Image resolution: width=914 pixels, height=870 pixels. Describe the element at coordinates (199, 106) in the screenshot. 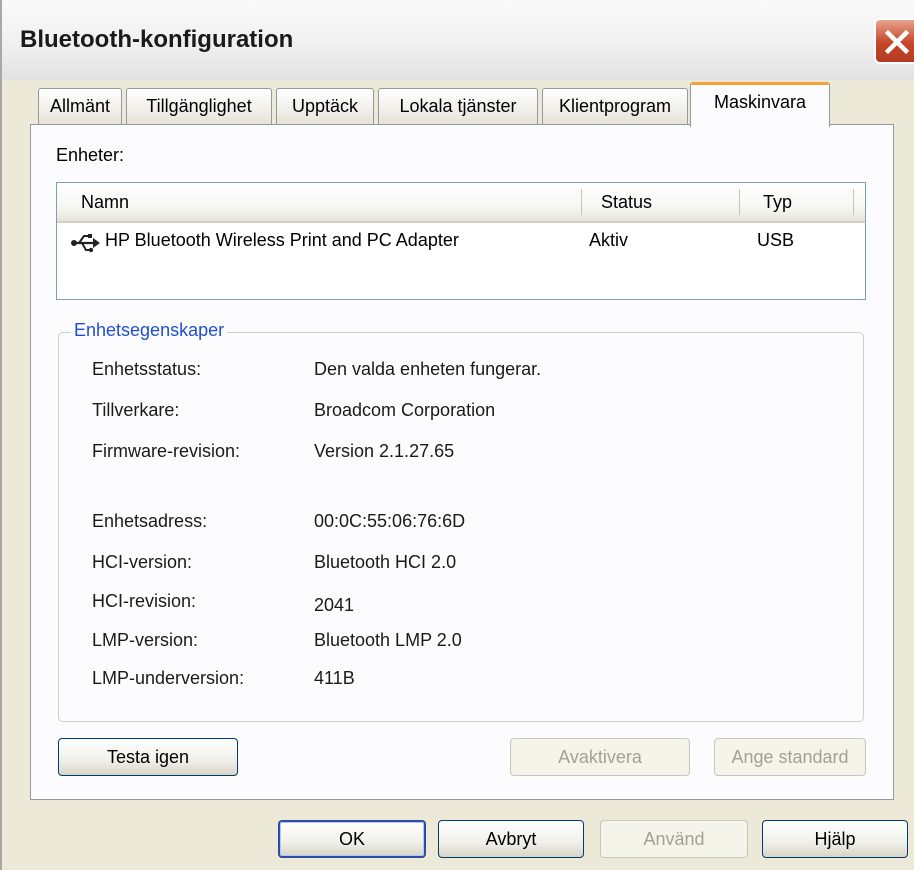

I see `tab-tillganglighet: Tillgänglighet` at that location.